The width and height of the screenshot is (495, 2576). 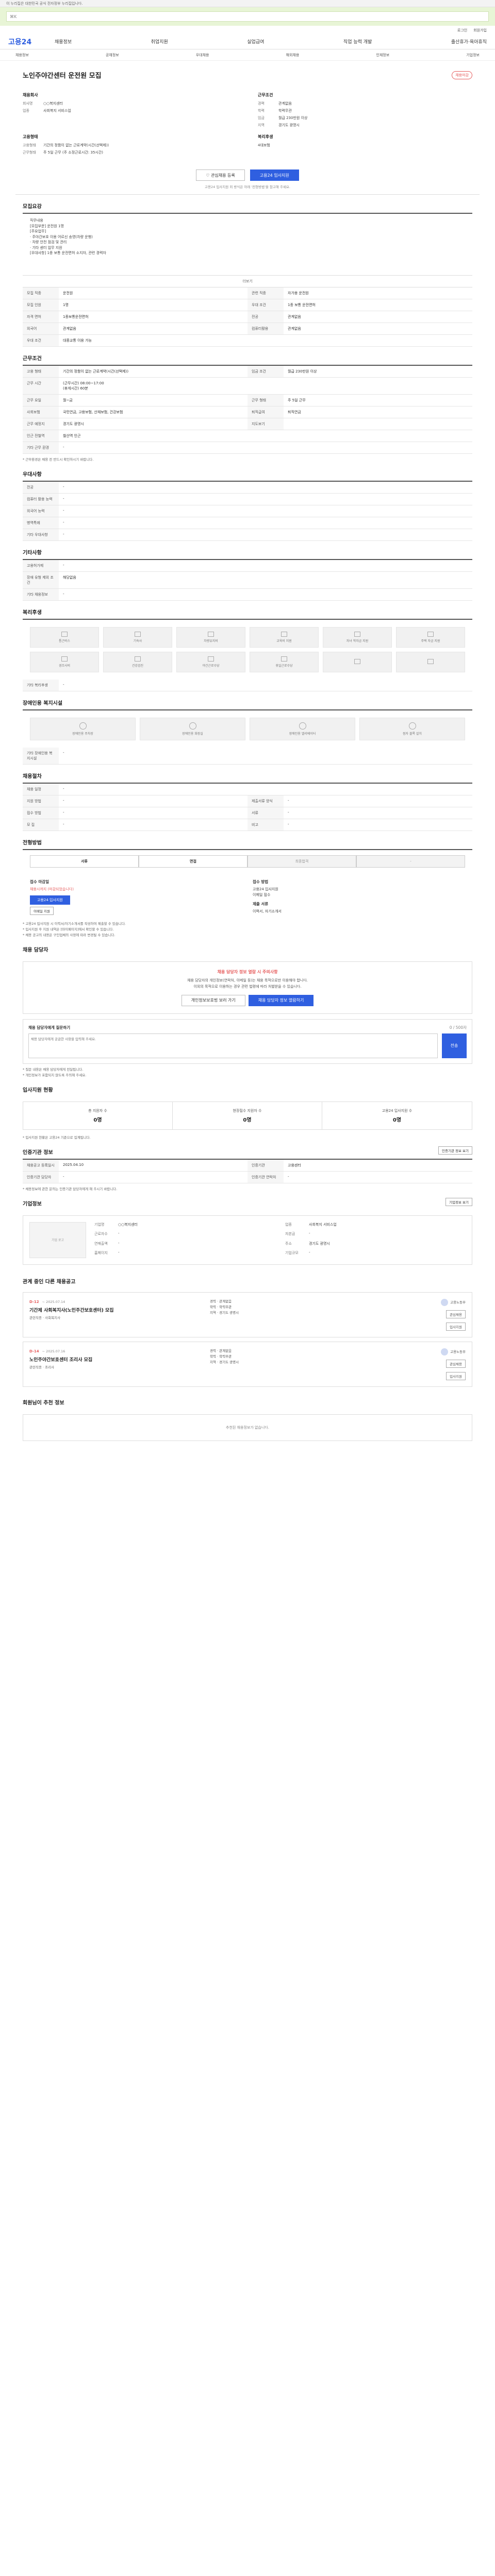 I want to click on warning-buttons: 개인정보보호법 보러 가기 채용 담당자 정보 열람하기, so click(x=247, y=1000).